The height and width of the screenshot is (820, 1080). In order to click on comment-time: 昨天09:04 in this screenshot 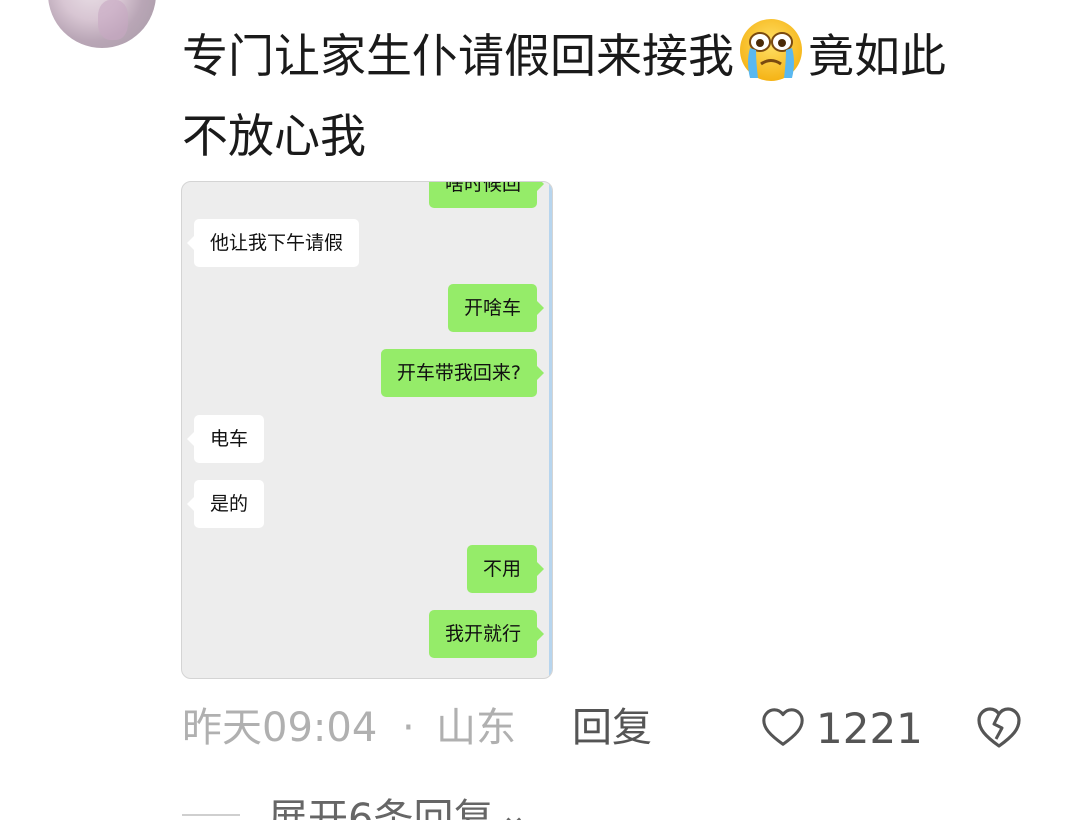, I will do `click(280, 728)`.